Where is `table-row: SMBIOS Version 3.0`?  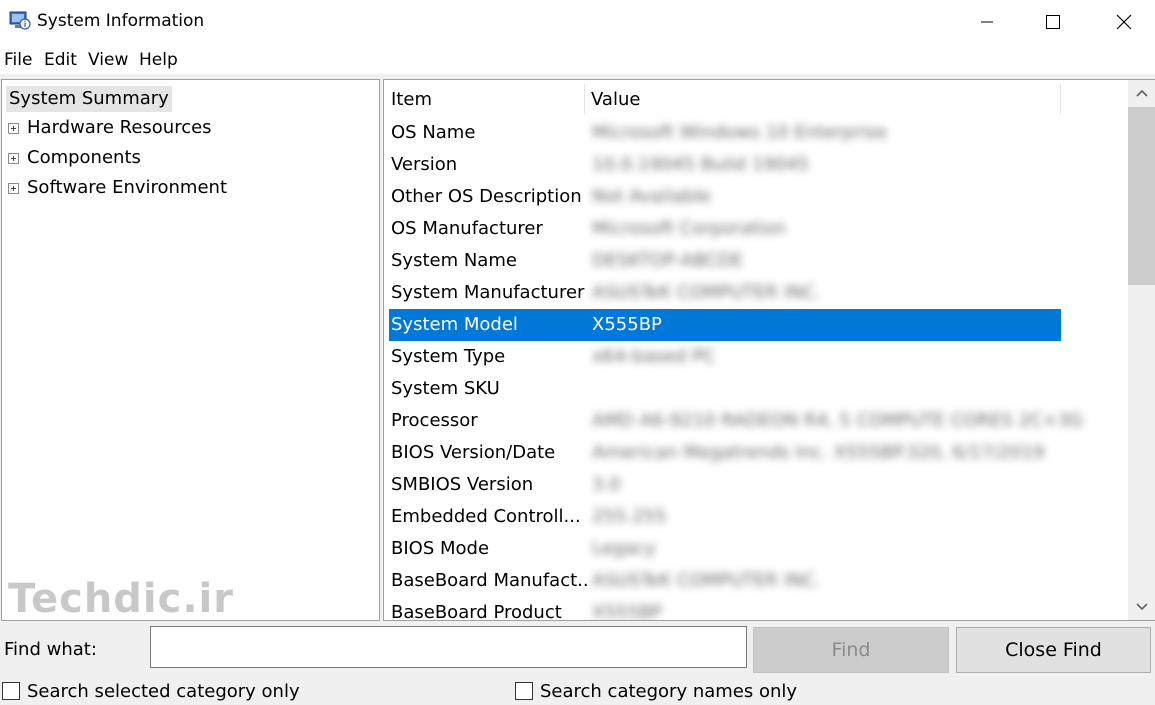 table-row: SMBIOS Version 3.0 is located at coordinates (725, 485).